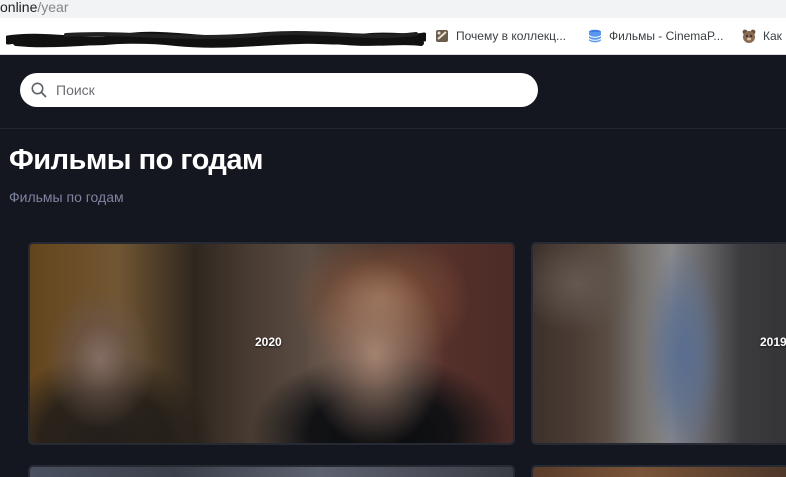 This screenshot has height=477, width=786. What do you see at coordinates (53, 7) in the screenshot?
I see `url-path: /year` at bounding box center [53, 7].